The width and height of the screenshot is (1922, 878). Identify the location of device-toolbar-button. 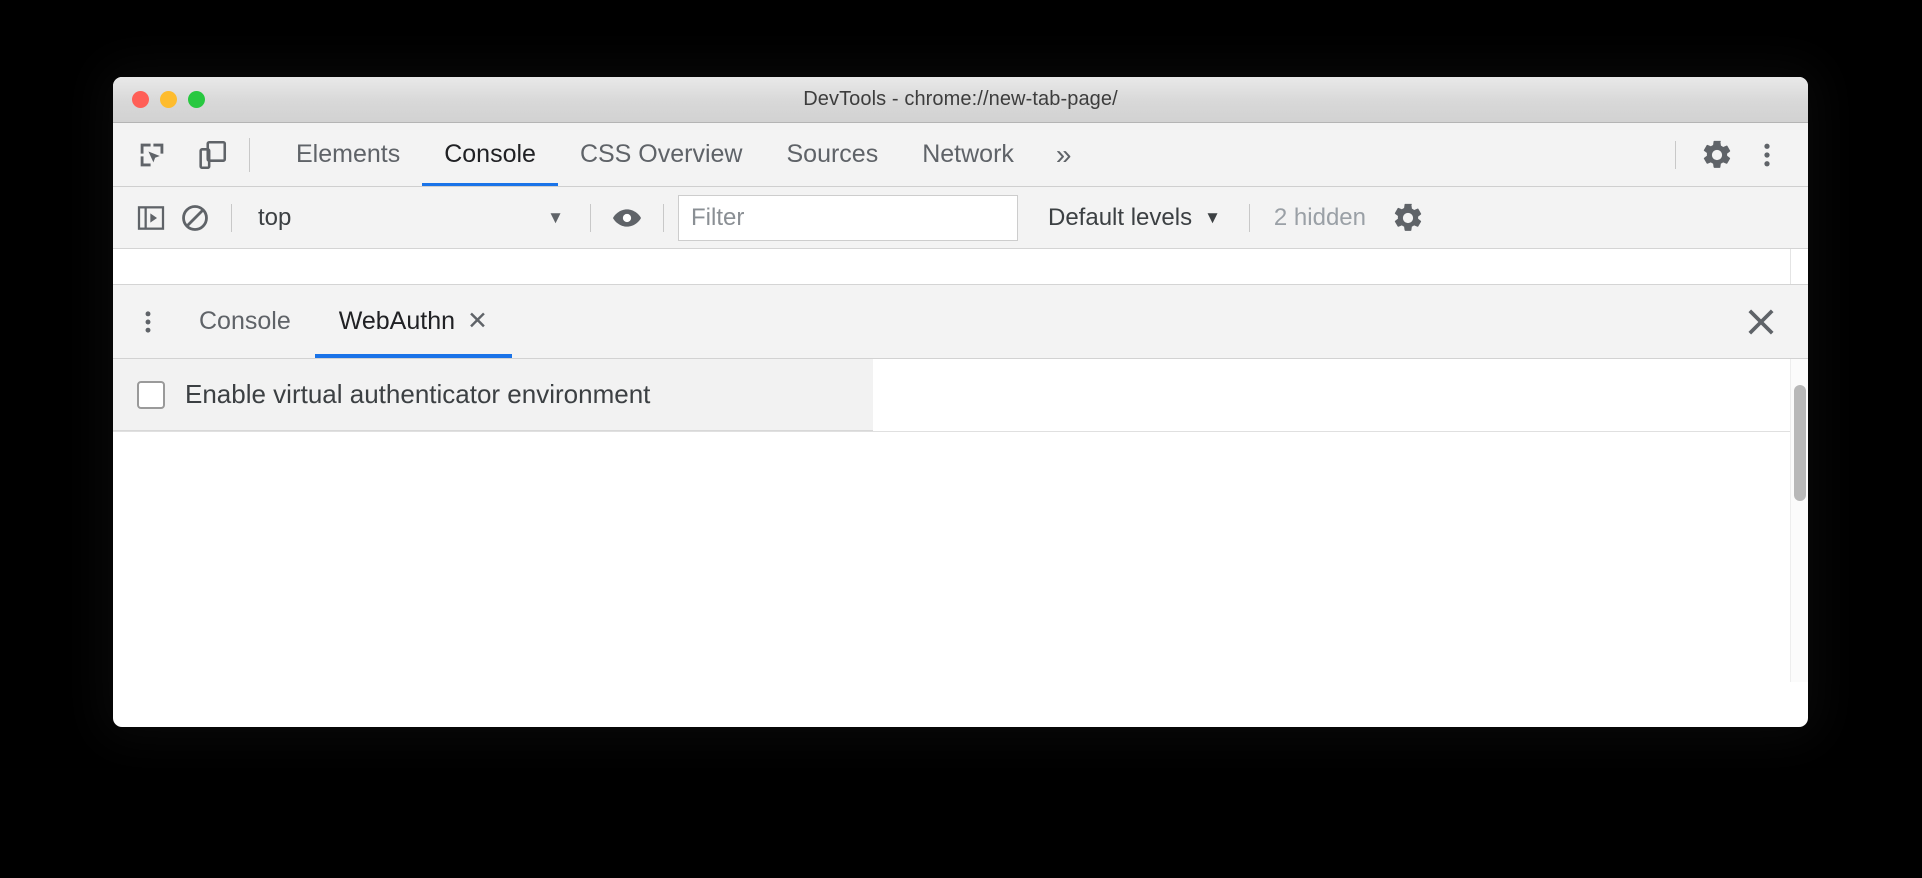
(212, 155).